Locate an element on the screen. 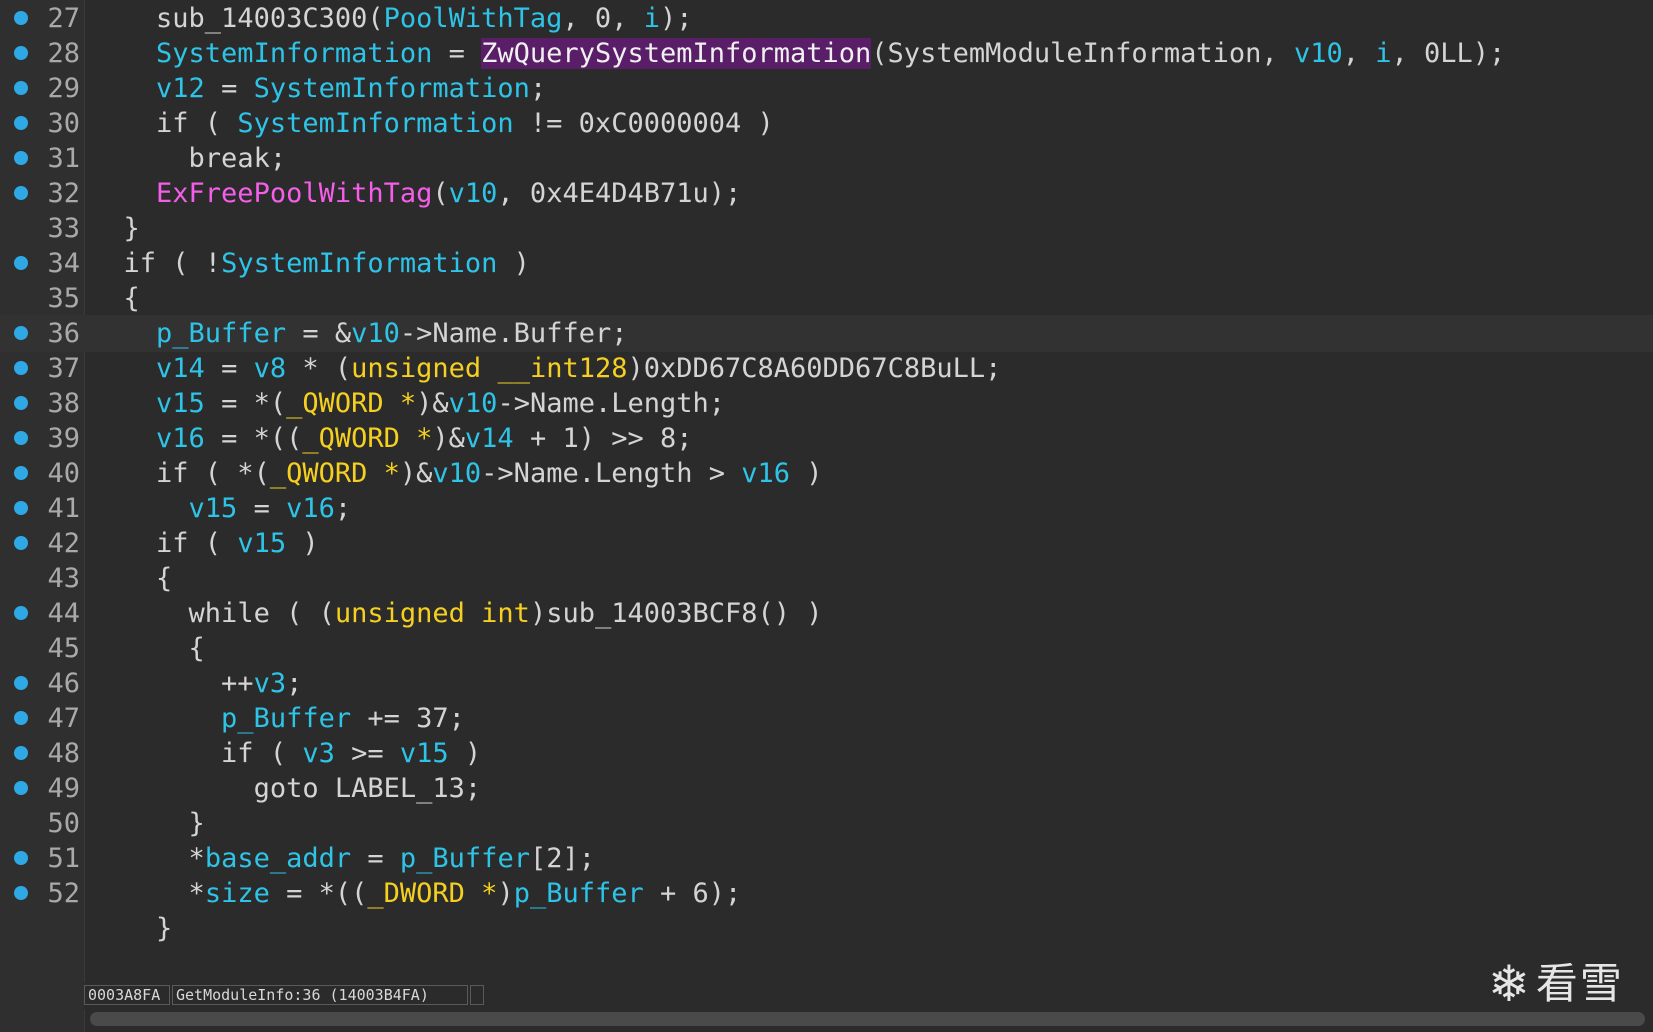 The image size is (1653, 1032). code-line: 49 goto LABEL_13; is located at coordinates (826, 788).